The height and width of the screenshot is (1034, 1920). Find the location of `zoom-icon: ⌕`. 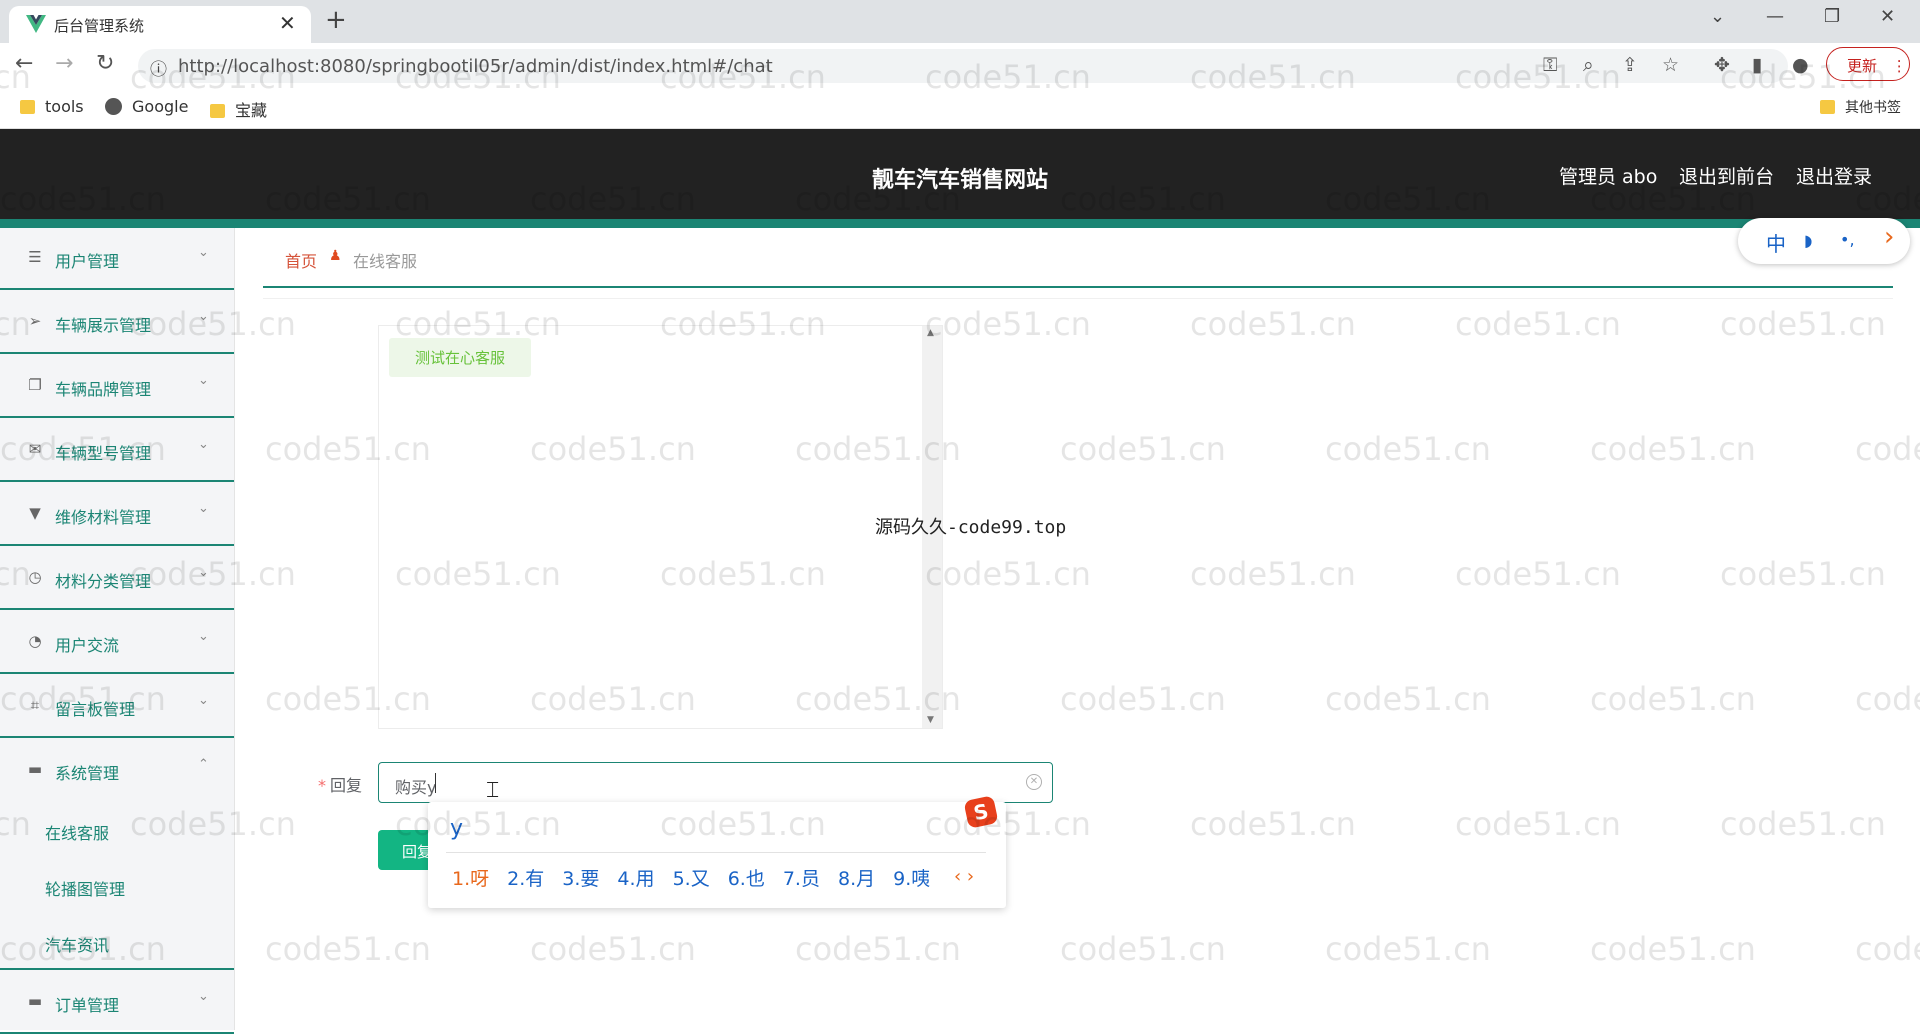

zoom-icon: ⌕ is located at coordinates (1588, 65).